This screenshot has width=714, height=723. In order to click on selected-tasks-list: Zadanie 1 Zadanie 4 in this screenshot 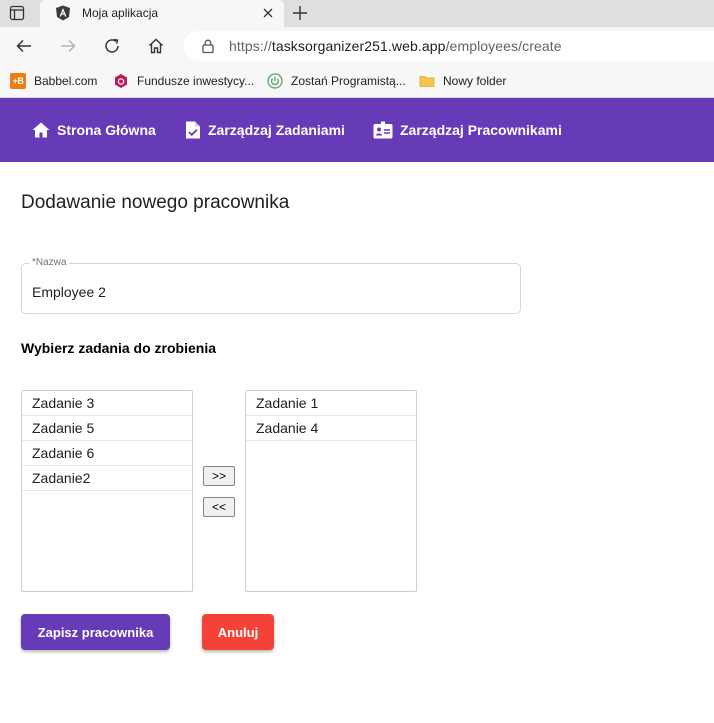, I will do `click(331, 491)`.